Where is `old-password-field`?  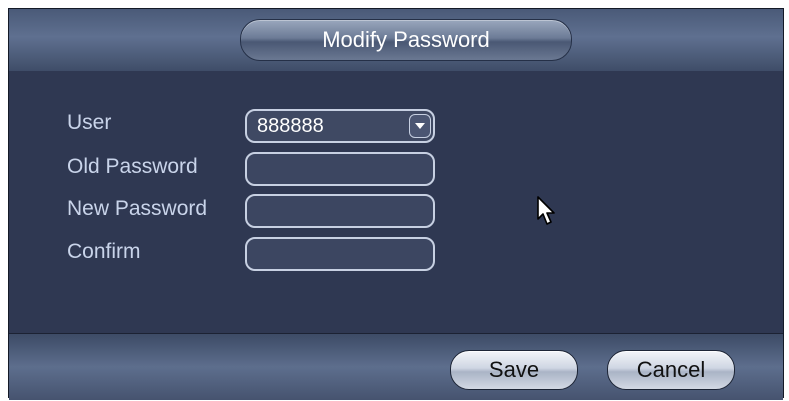 old-password-field is located at coordinates (340, 169).